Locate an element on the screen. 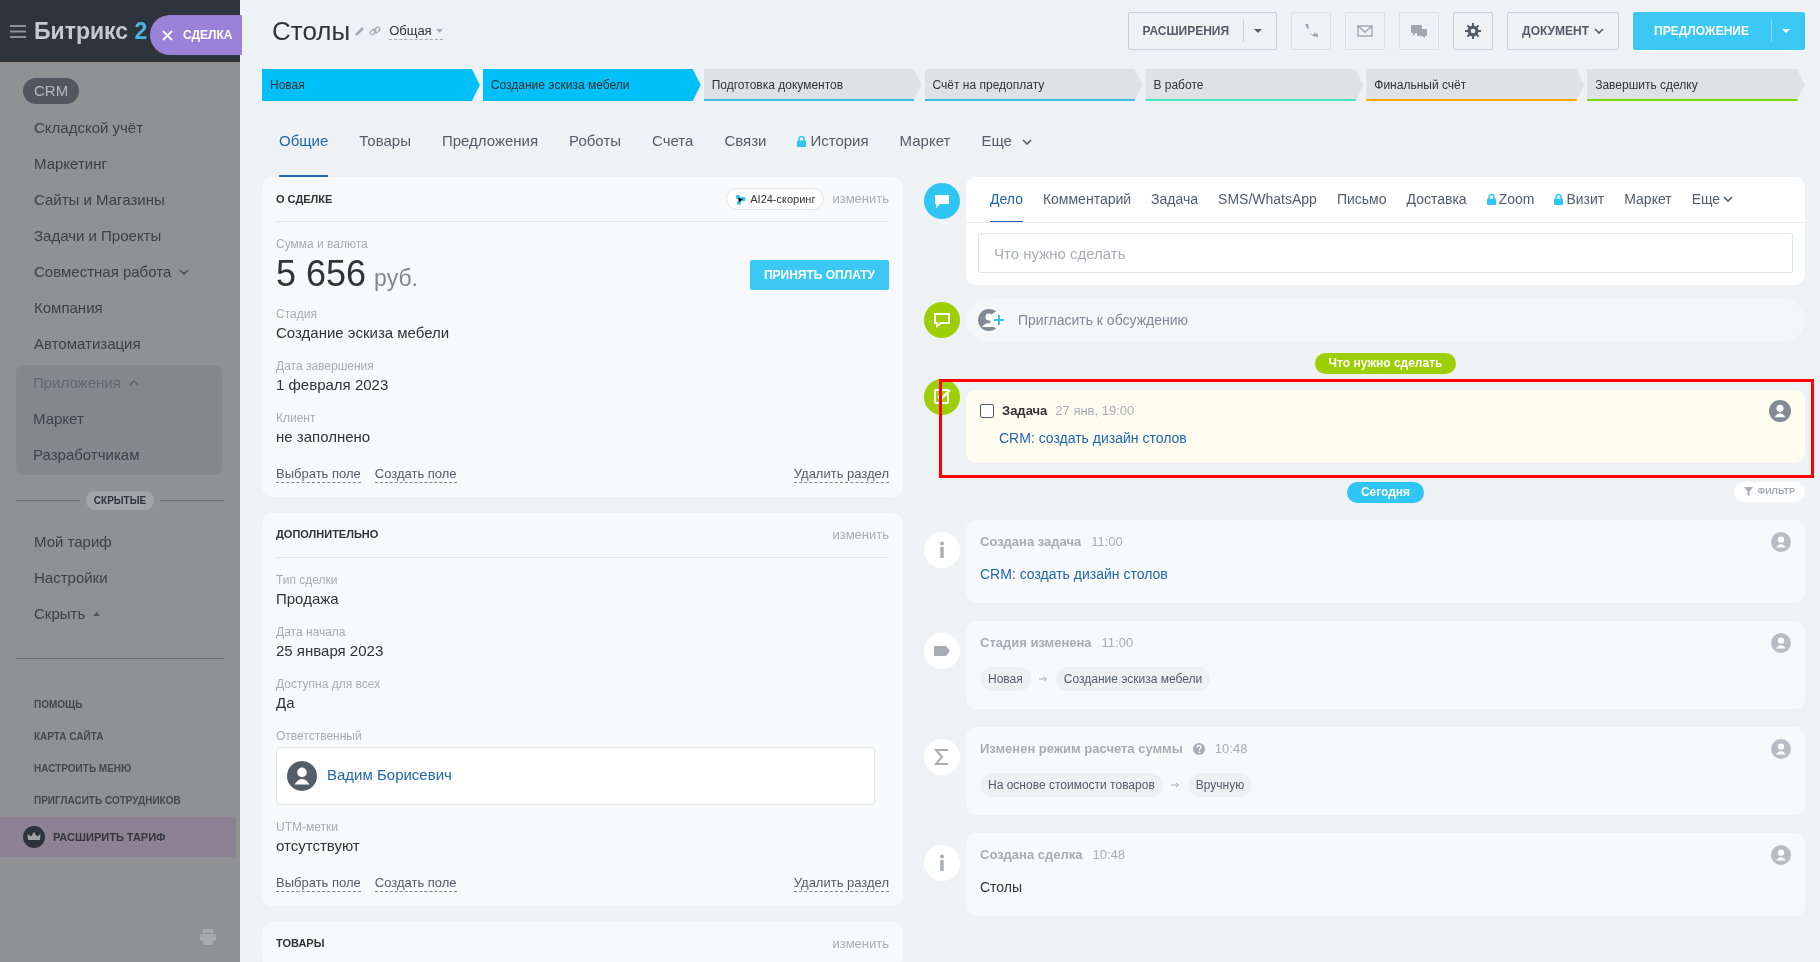  section-title: О СДЕЛКЕ is located at coordinates (304, 199).